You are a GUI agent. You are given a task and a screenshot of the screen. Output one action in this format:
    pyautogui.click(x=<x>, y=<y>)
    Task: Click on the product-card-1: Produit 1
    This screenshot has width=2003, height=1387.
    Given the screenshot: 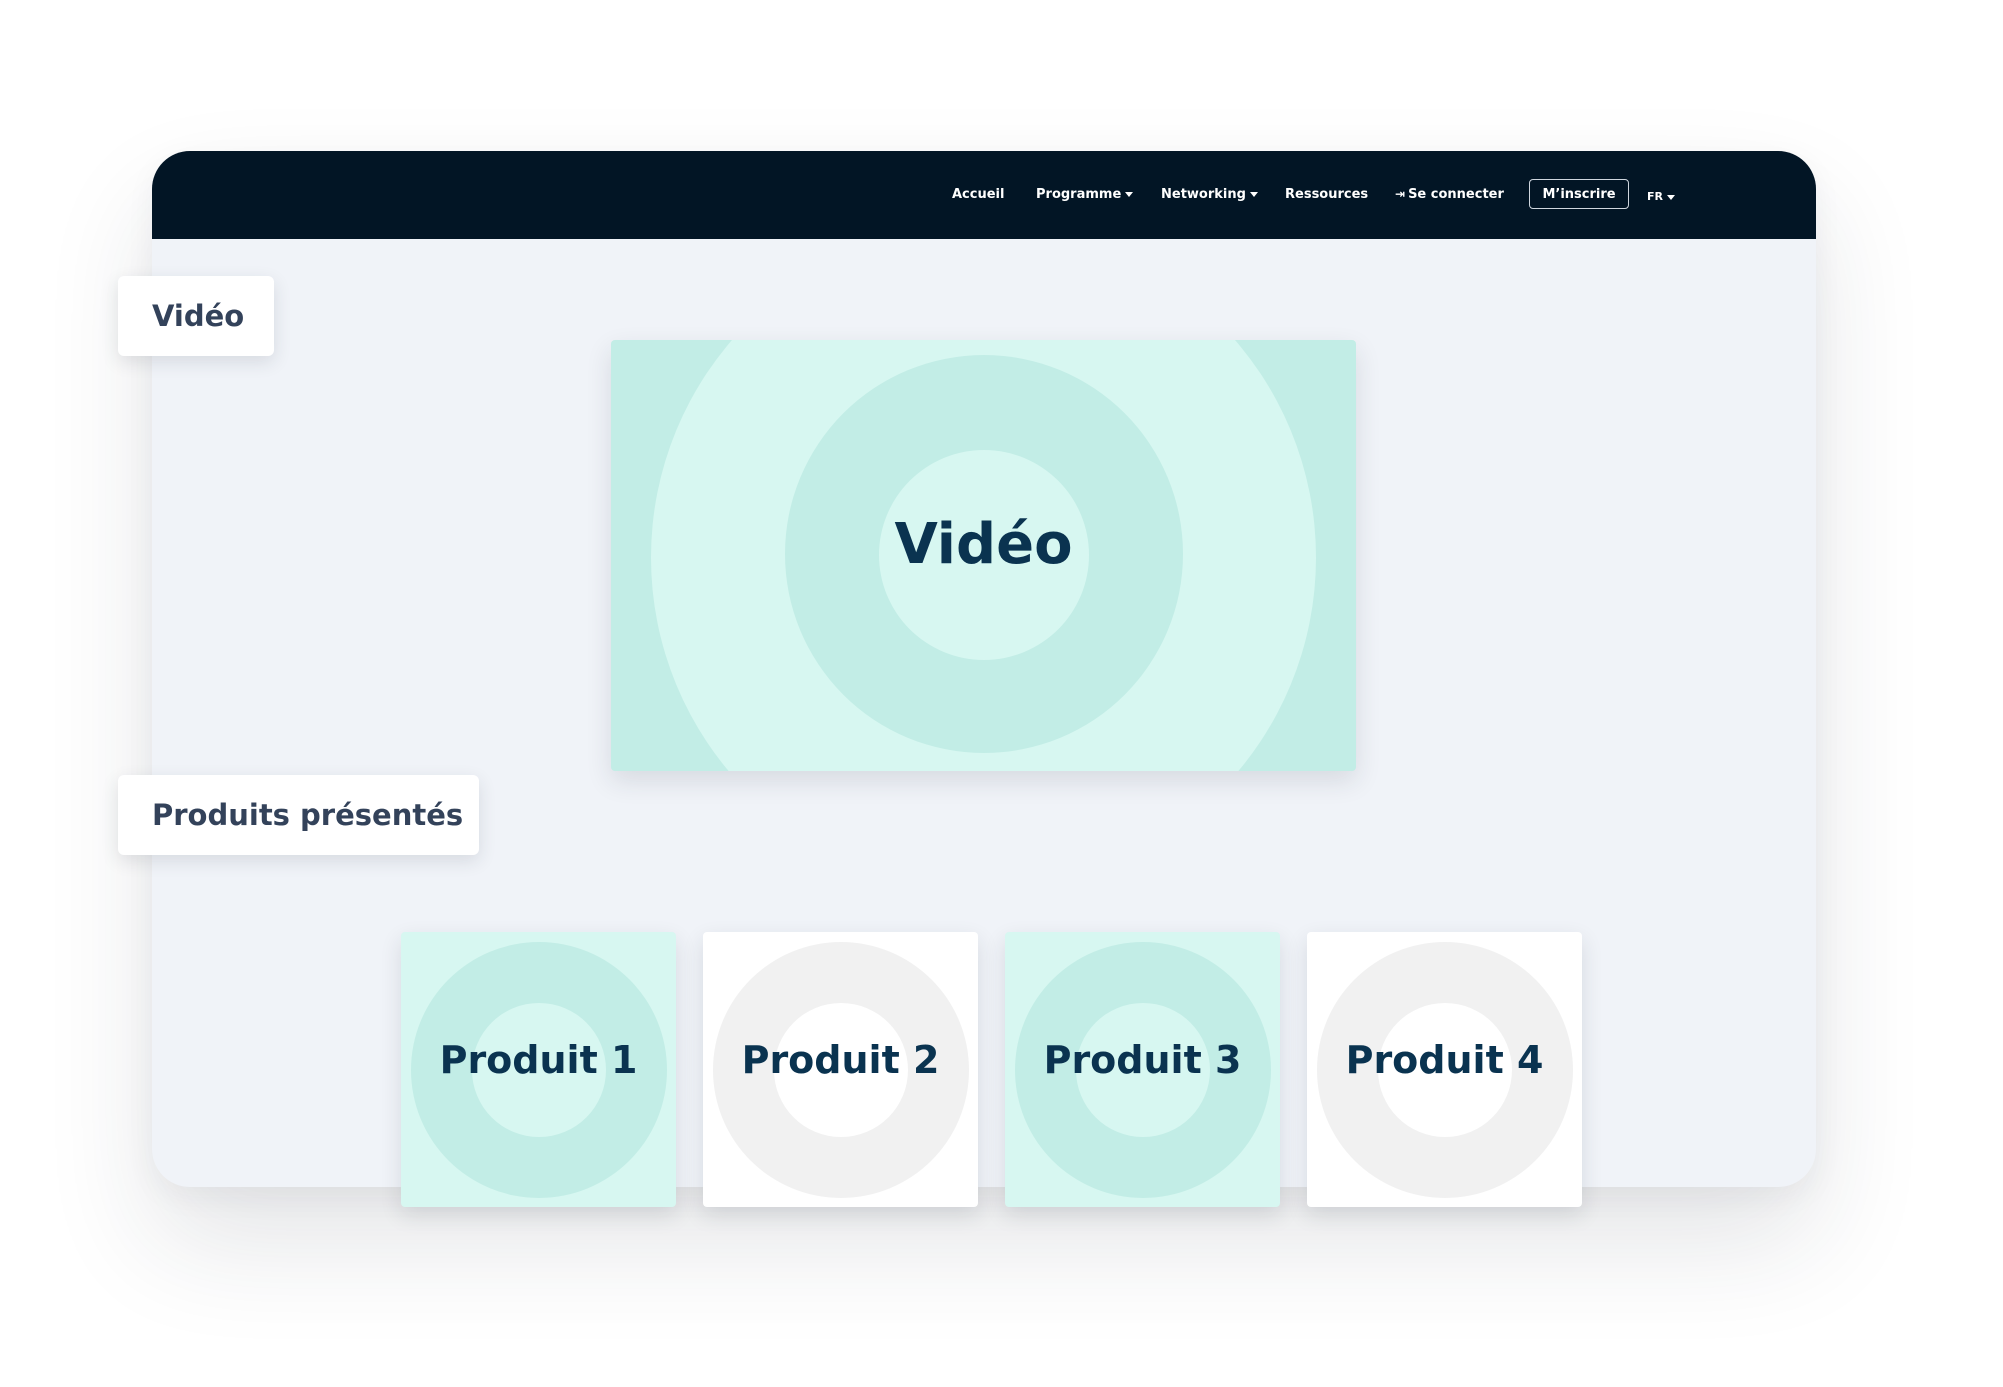 What is the action you would take?
    pyautogui.click(x=538, y=1069)
    